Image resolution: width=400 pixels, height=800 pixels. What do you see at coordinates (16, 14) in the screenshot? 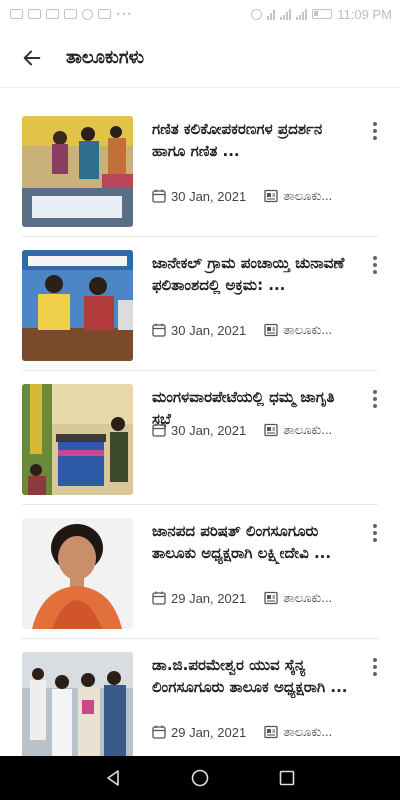
I see `message-icon` at bounding box center [16, 14].